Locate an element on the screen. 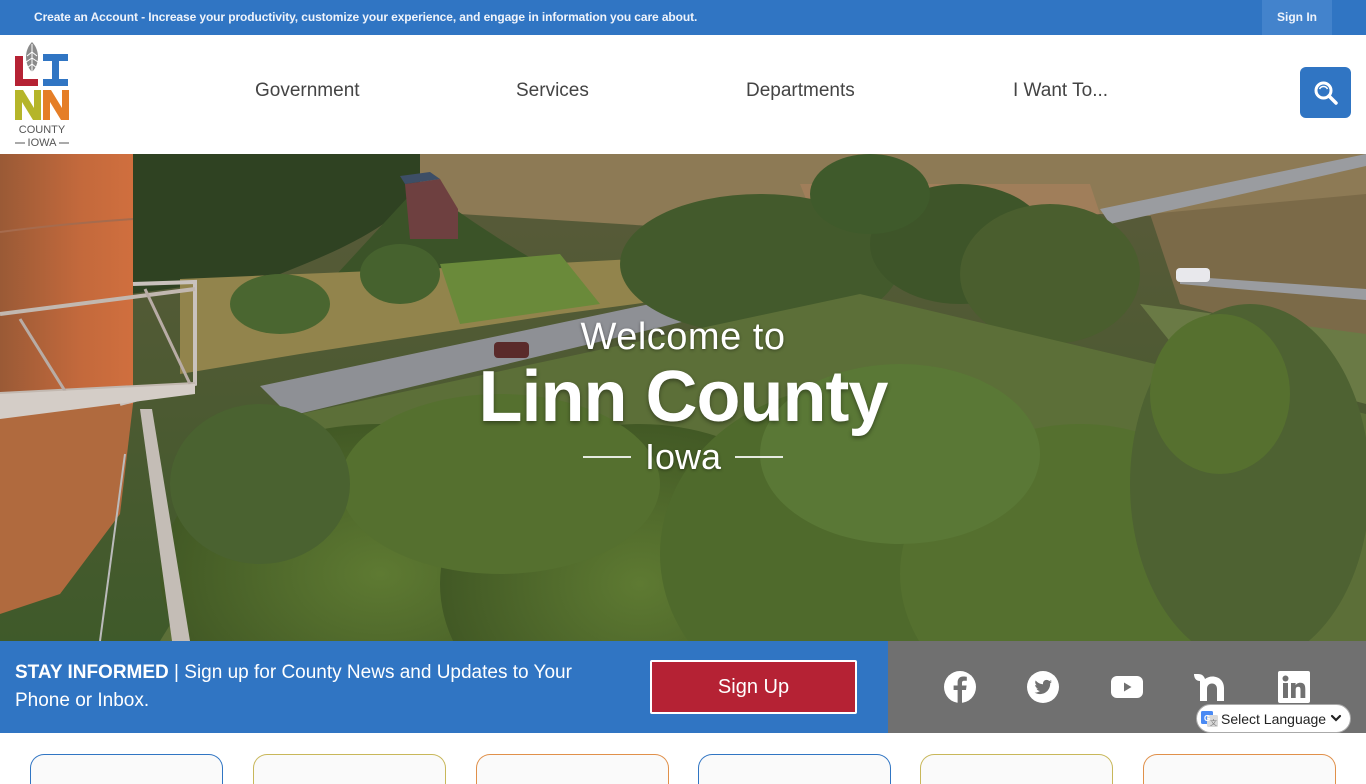 The image size is (1366, 784). language-select-value: Select Language is located at coordinates (1274, 718).